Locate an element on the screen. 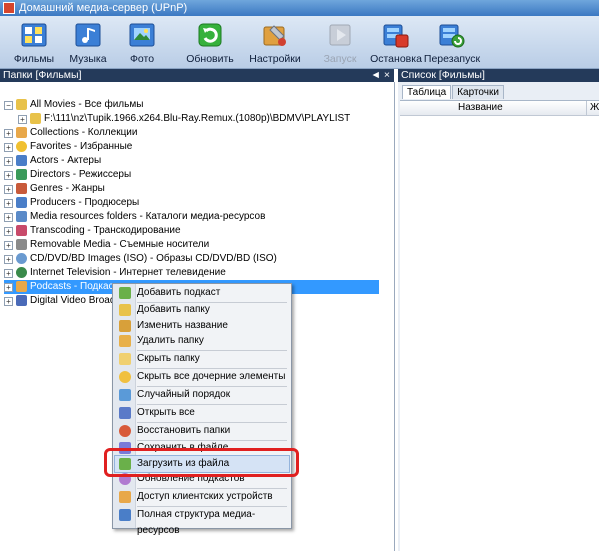 The height and width of the screenshot is (552, 599). start-button: Запуск is located at coordinates (340, 41).